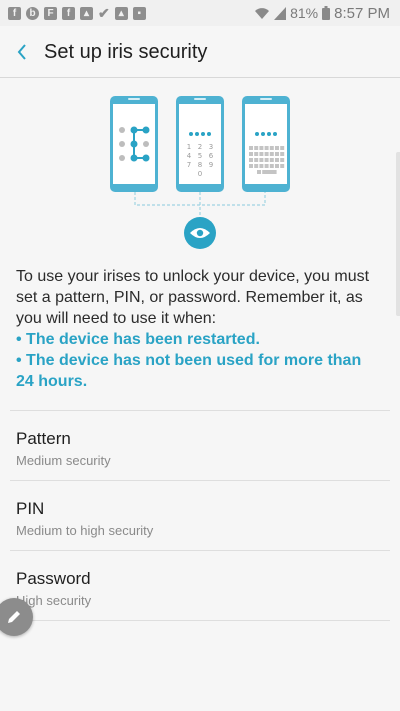  I want to click on password-phone-illustration, so click(266, 144).